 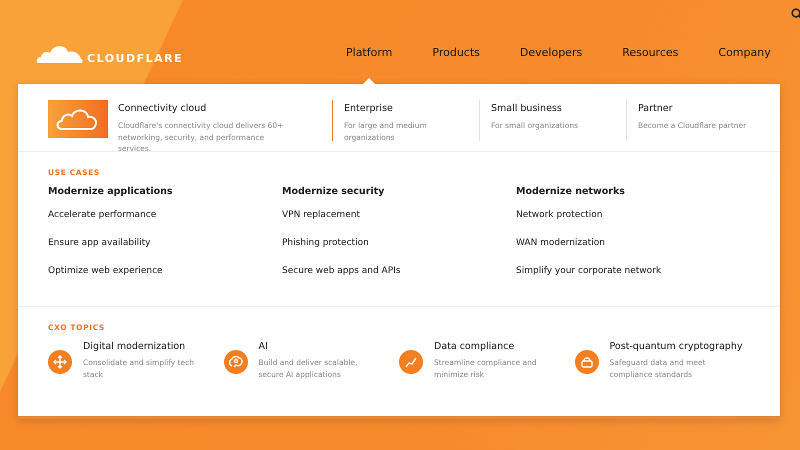 What do you see at coordinates (143, 346) in the screenshot?
I see `topic-title: Digital modernization` at bounding box center [143, 346].